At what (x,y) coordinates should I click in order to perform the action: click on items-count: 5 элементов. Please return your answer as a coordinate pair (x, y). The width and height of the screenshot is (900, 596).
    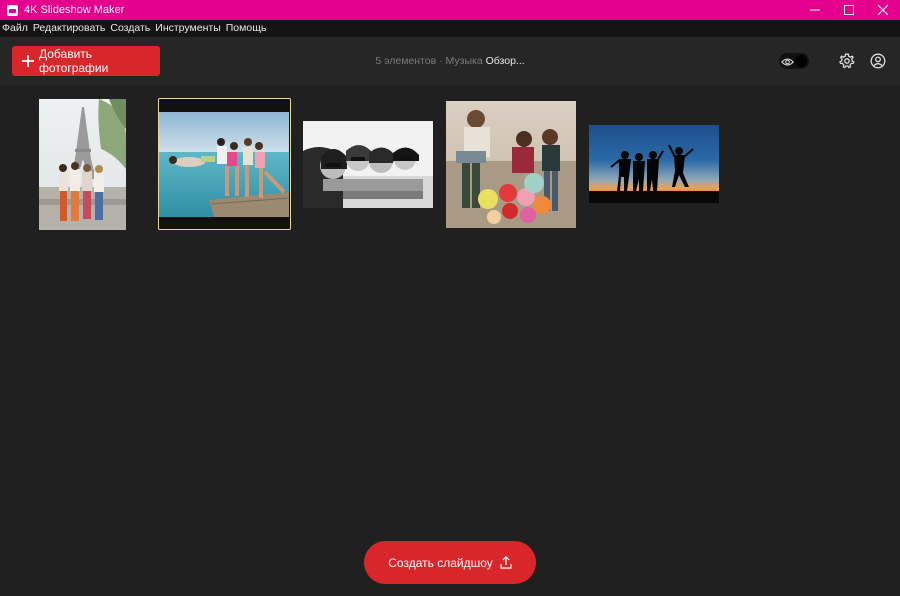
    Looking at the image, I should click on (406, 61).